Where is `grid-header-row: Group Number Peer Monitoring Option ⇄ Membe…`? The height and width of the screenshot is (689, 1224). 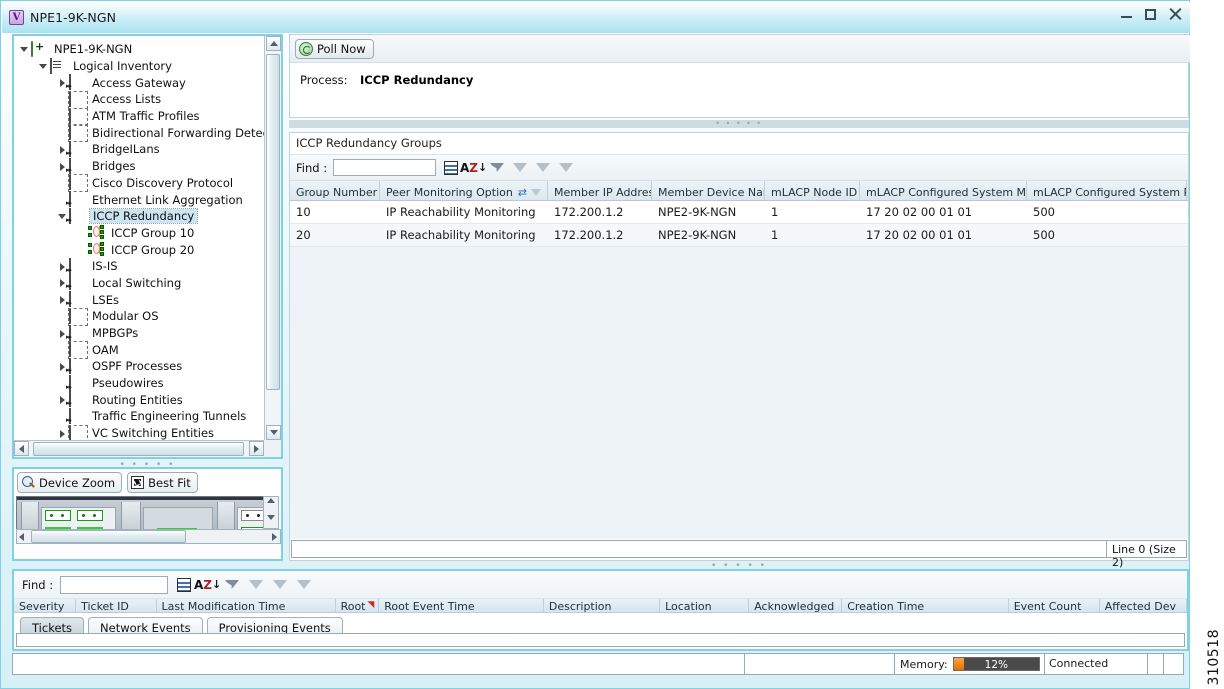 grid-header-row: Group Number Peer Monitoring Option ⇄ Membe… is located at coordinates (739, 191).